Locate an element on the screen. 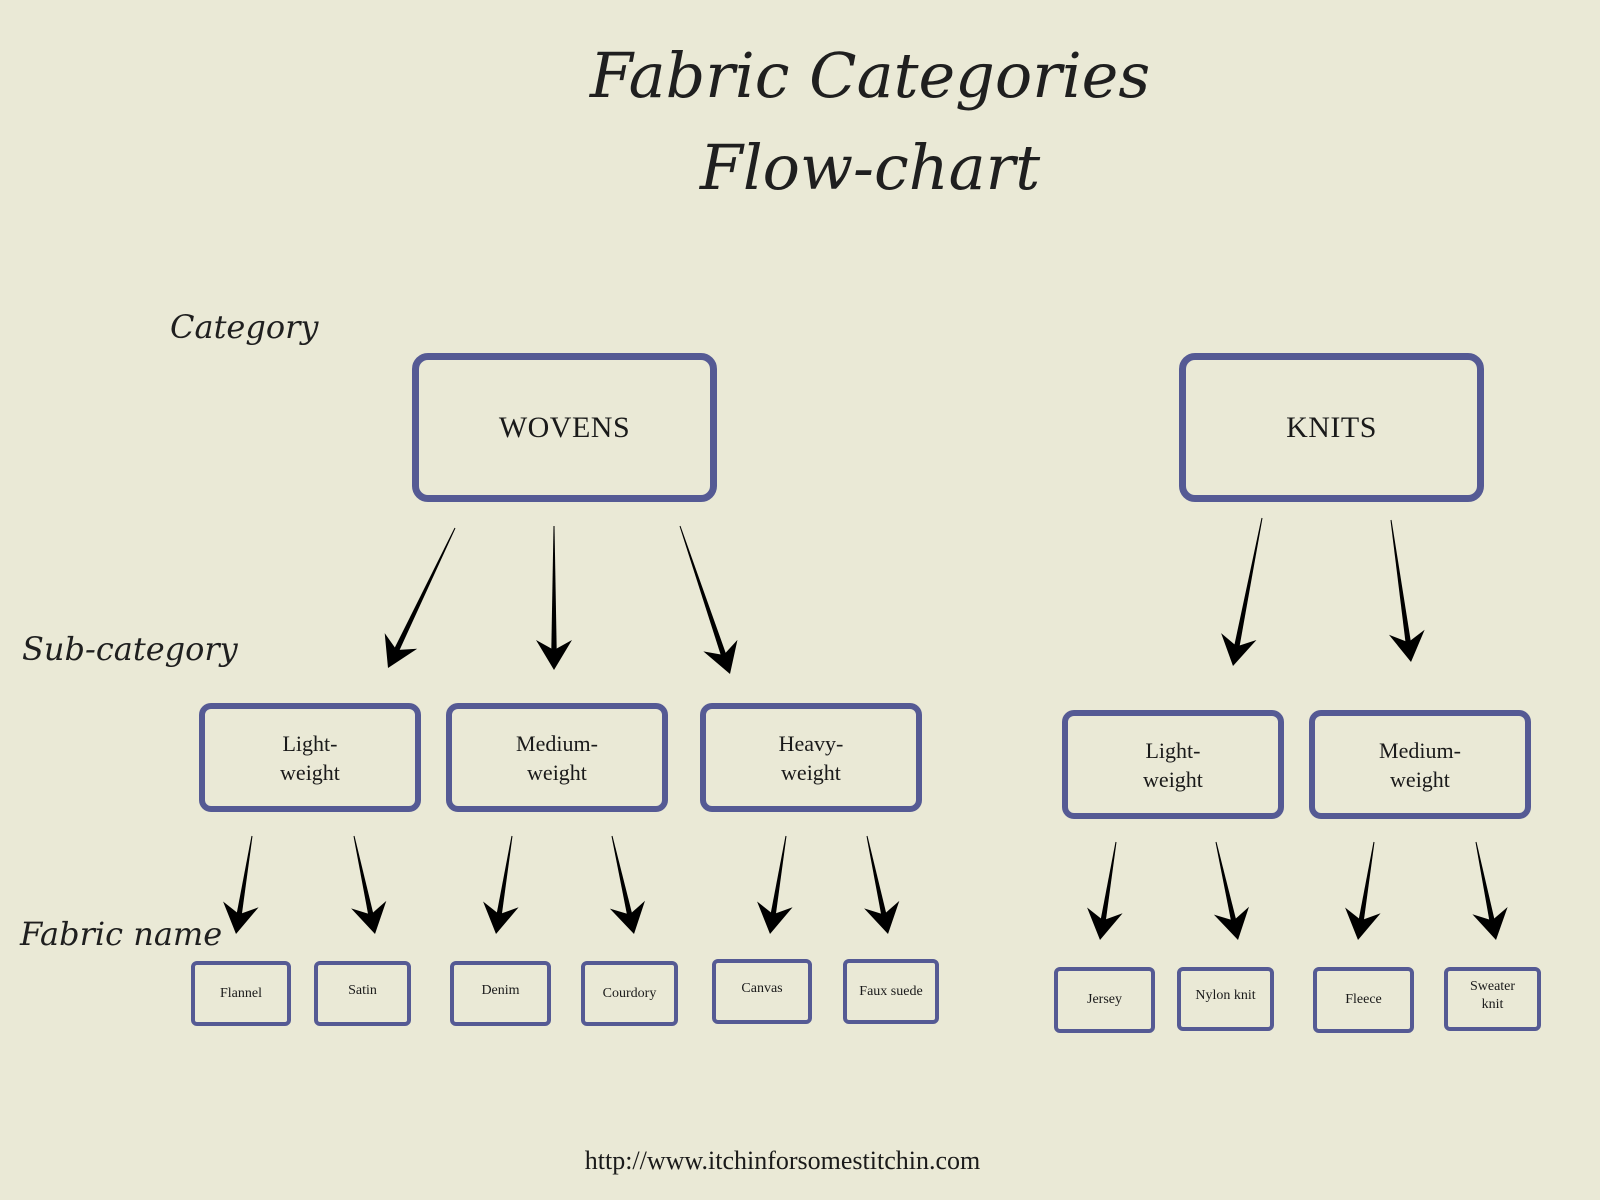  fabric-label: Sweater knit is located at coordinates (1492, 995).